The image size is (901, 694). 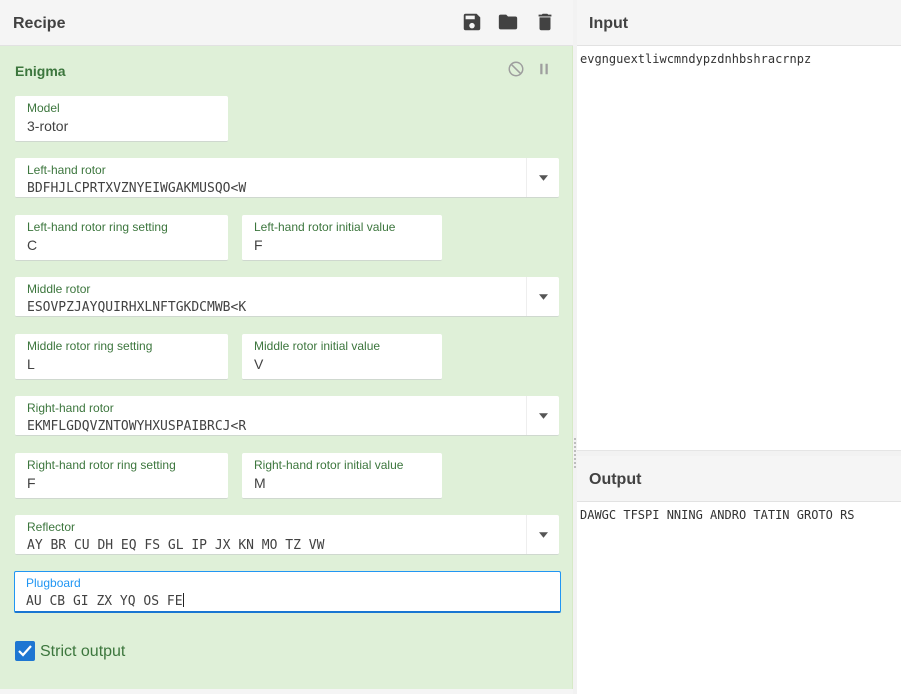 What do you see at coordinates (31, 483) in the screenshot?
I see `right-ring-value: F` at bounding box center [31, 483].